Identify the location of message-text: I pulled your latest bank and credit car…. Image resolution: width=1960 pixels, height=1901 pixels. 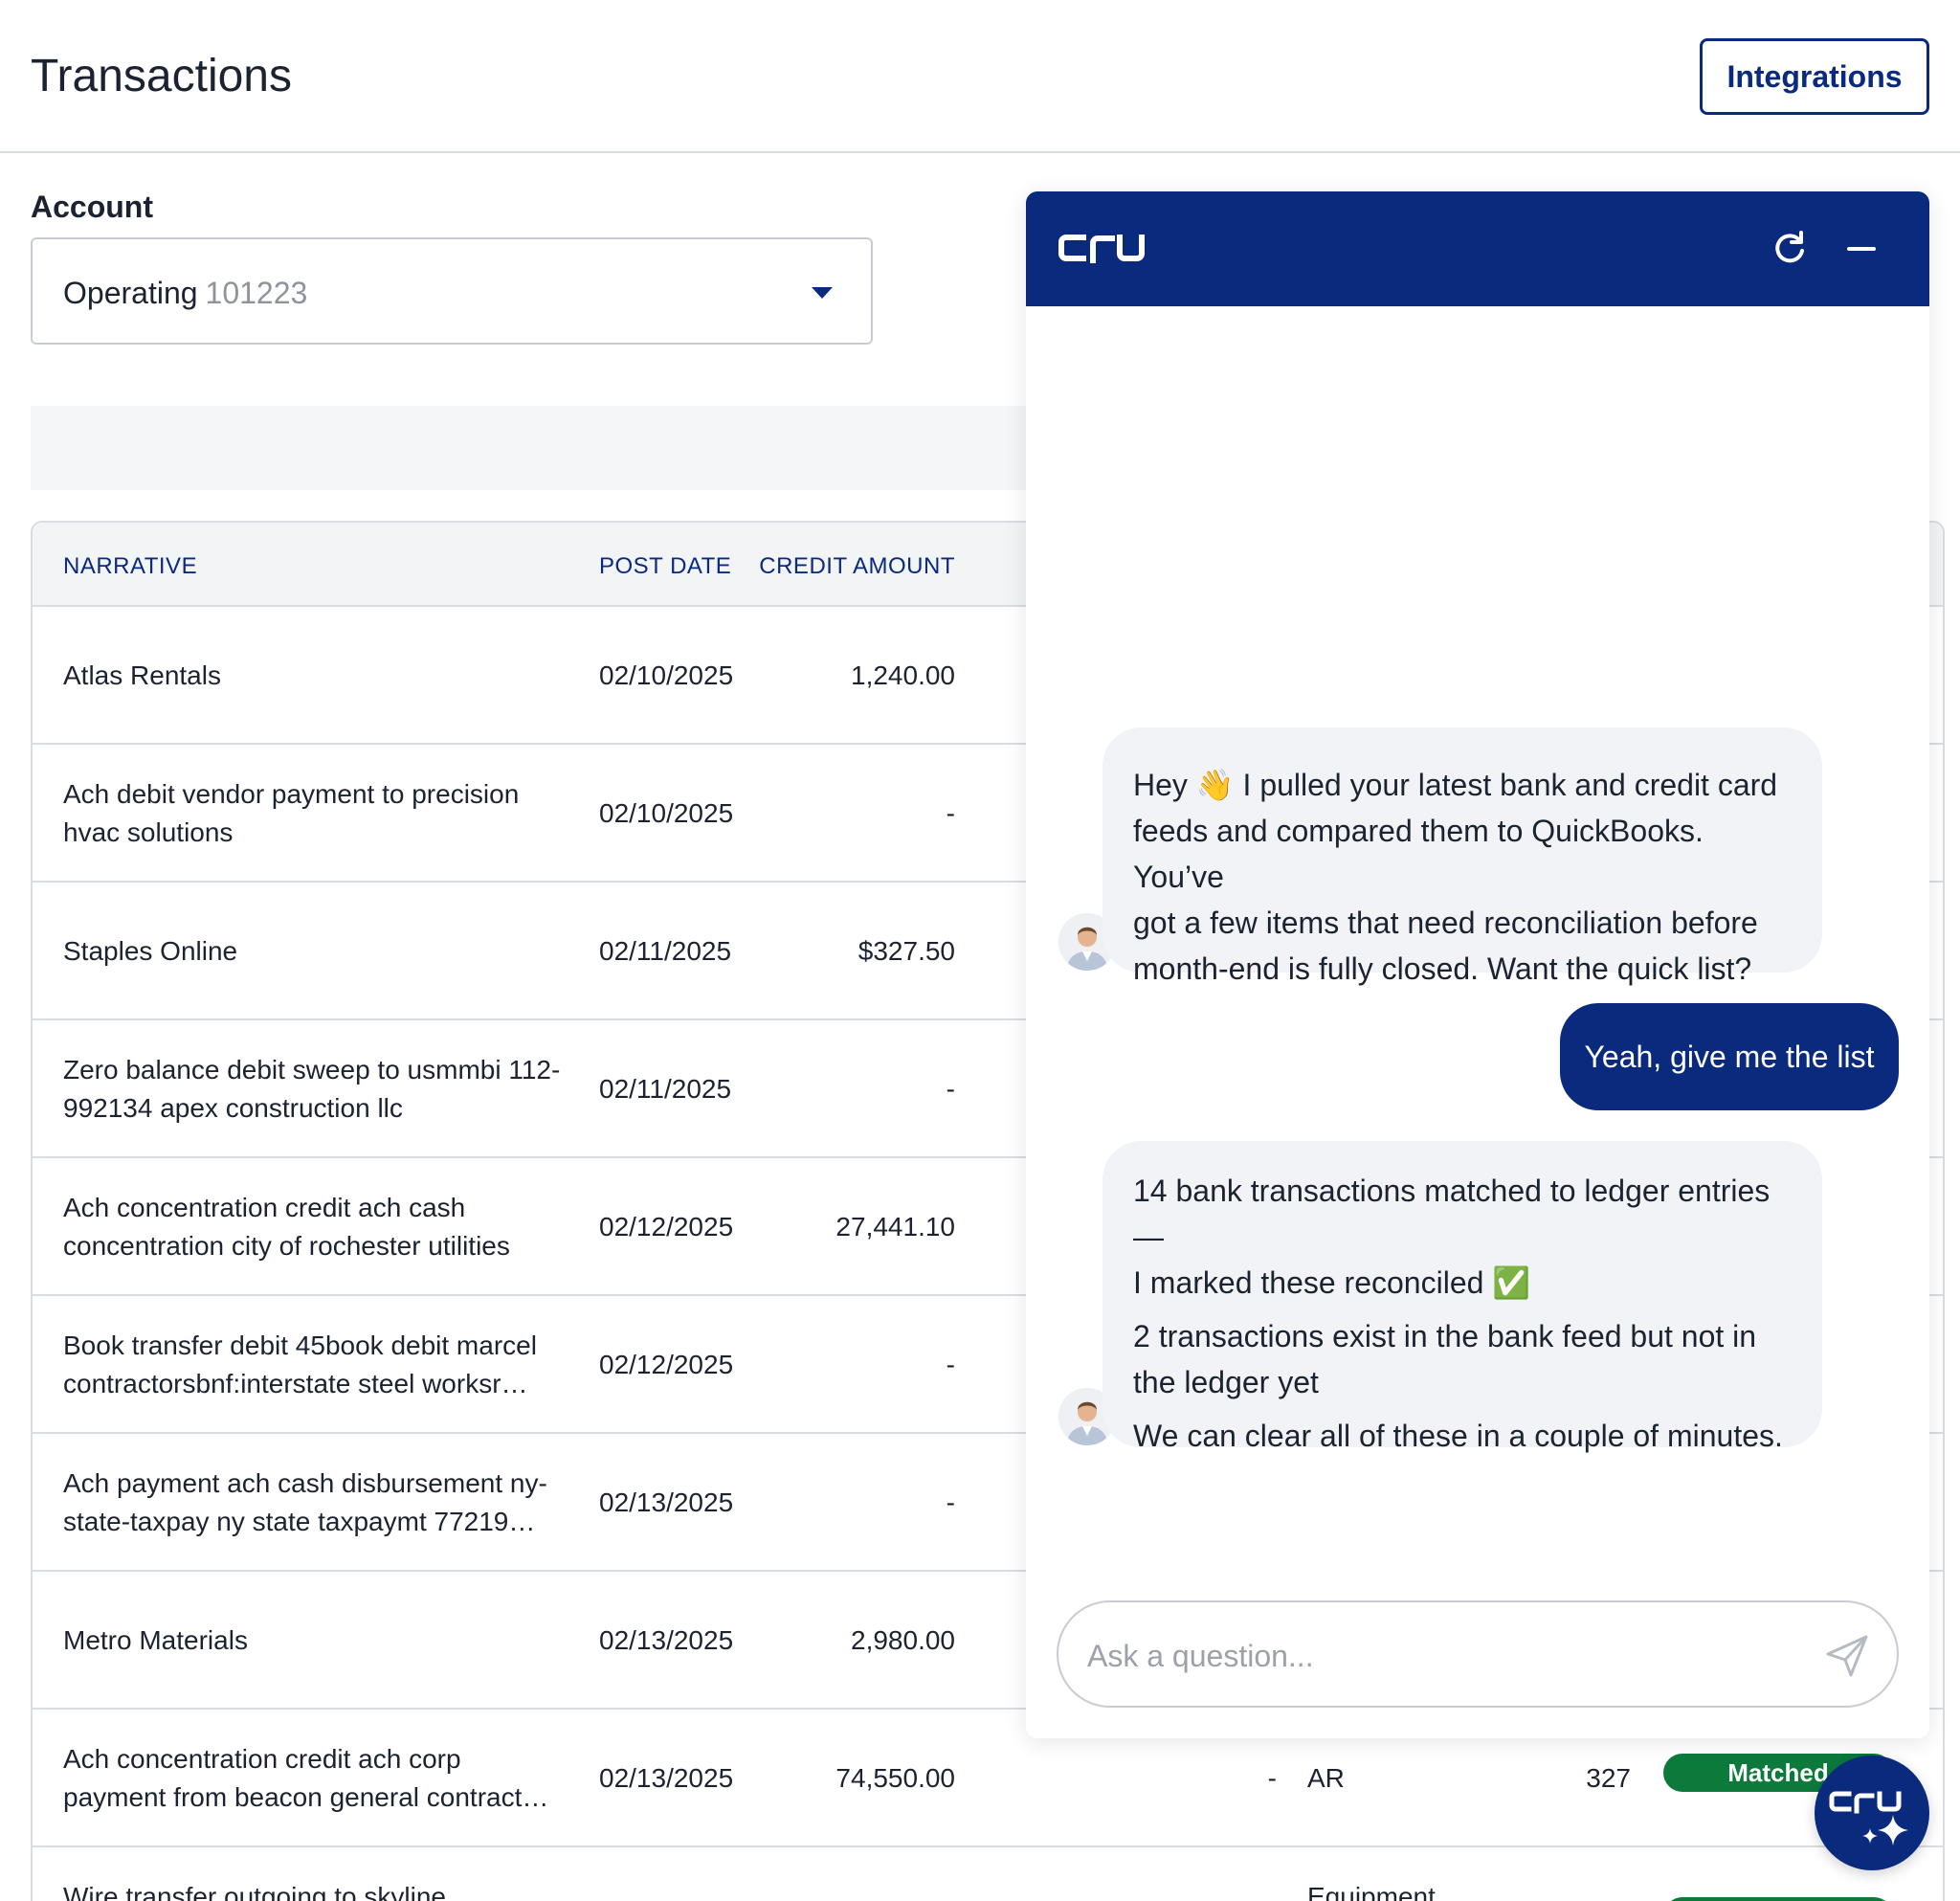
(1506, 785).